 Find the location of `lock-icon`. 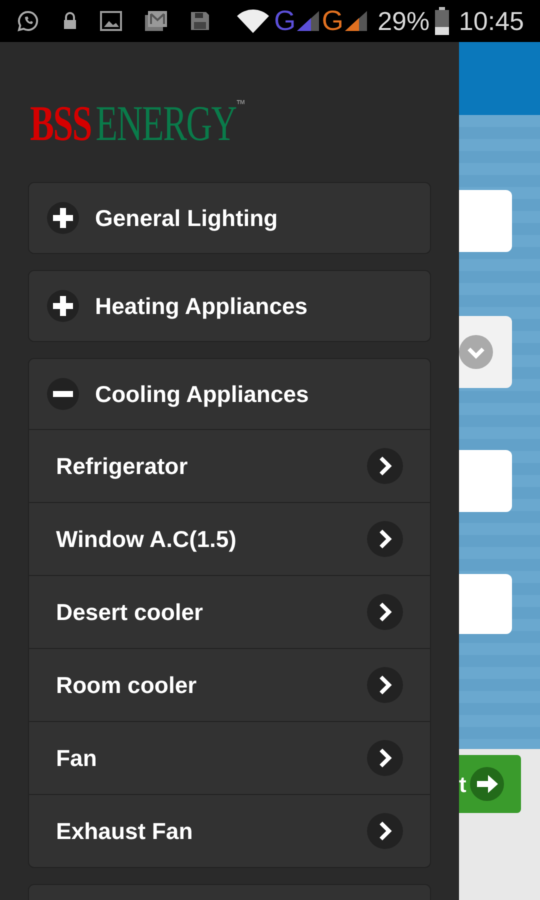

lock-icon is located at coordinates (70, 21).